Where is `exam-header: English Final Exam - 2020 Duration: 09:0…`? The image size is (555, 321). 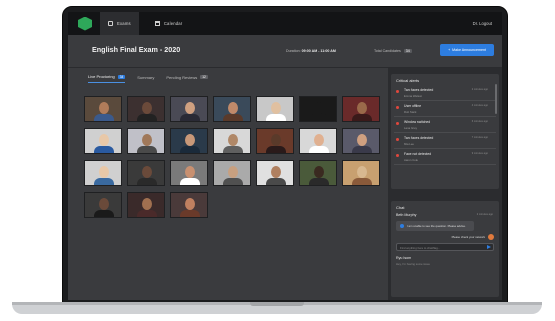 exam-header: English Final Exam - 2020 Duration: 09:0… is located at coordinates (285, 51).